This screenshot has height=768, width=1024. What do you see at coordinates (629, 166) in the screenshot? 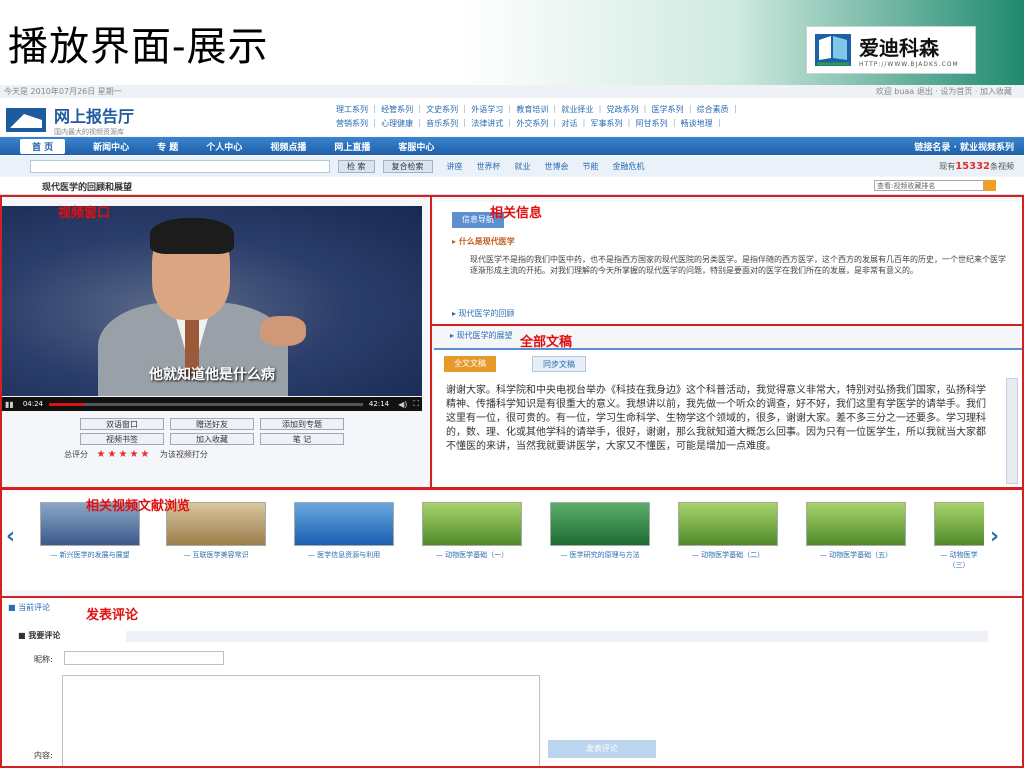
I see `hot-word: 金融危机` at bounding box center [629, 166].